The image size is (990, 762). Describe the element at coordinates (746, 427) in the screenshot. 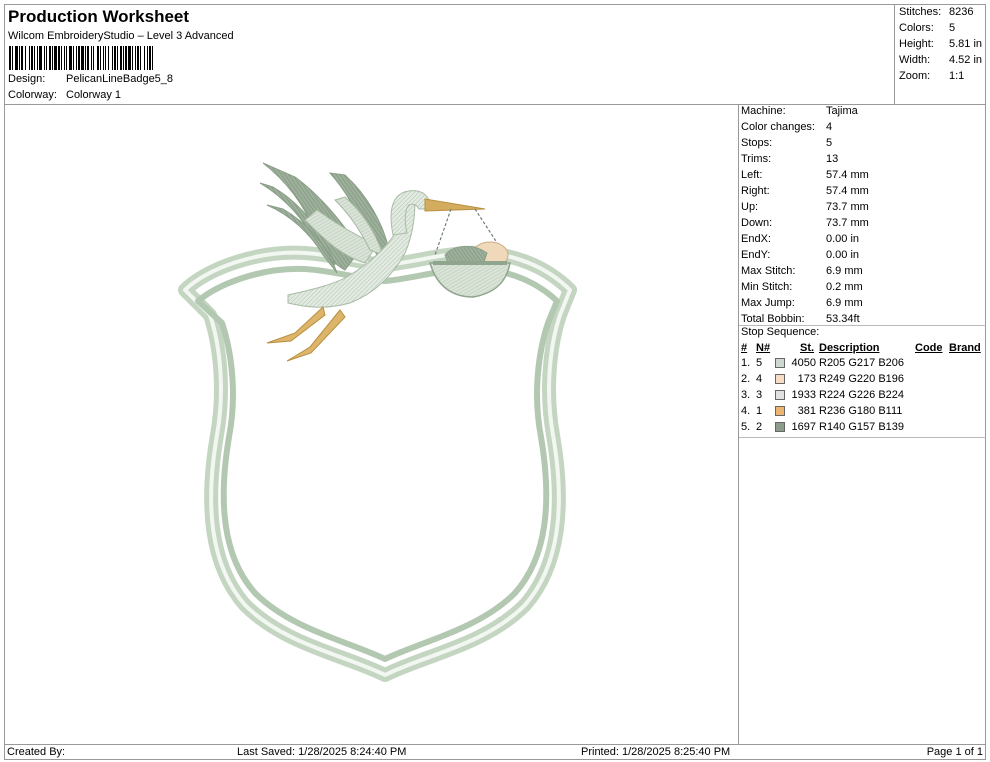

I see `row-num: 5.` at that location.